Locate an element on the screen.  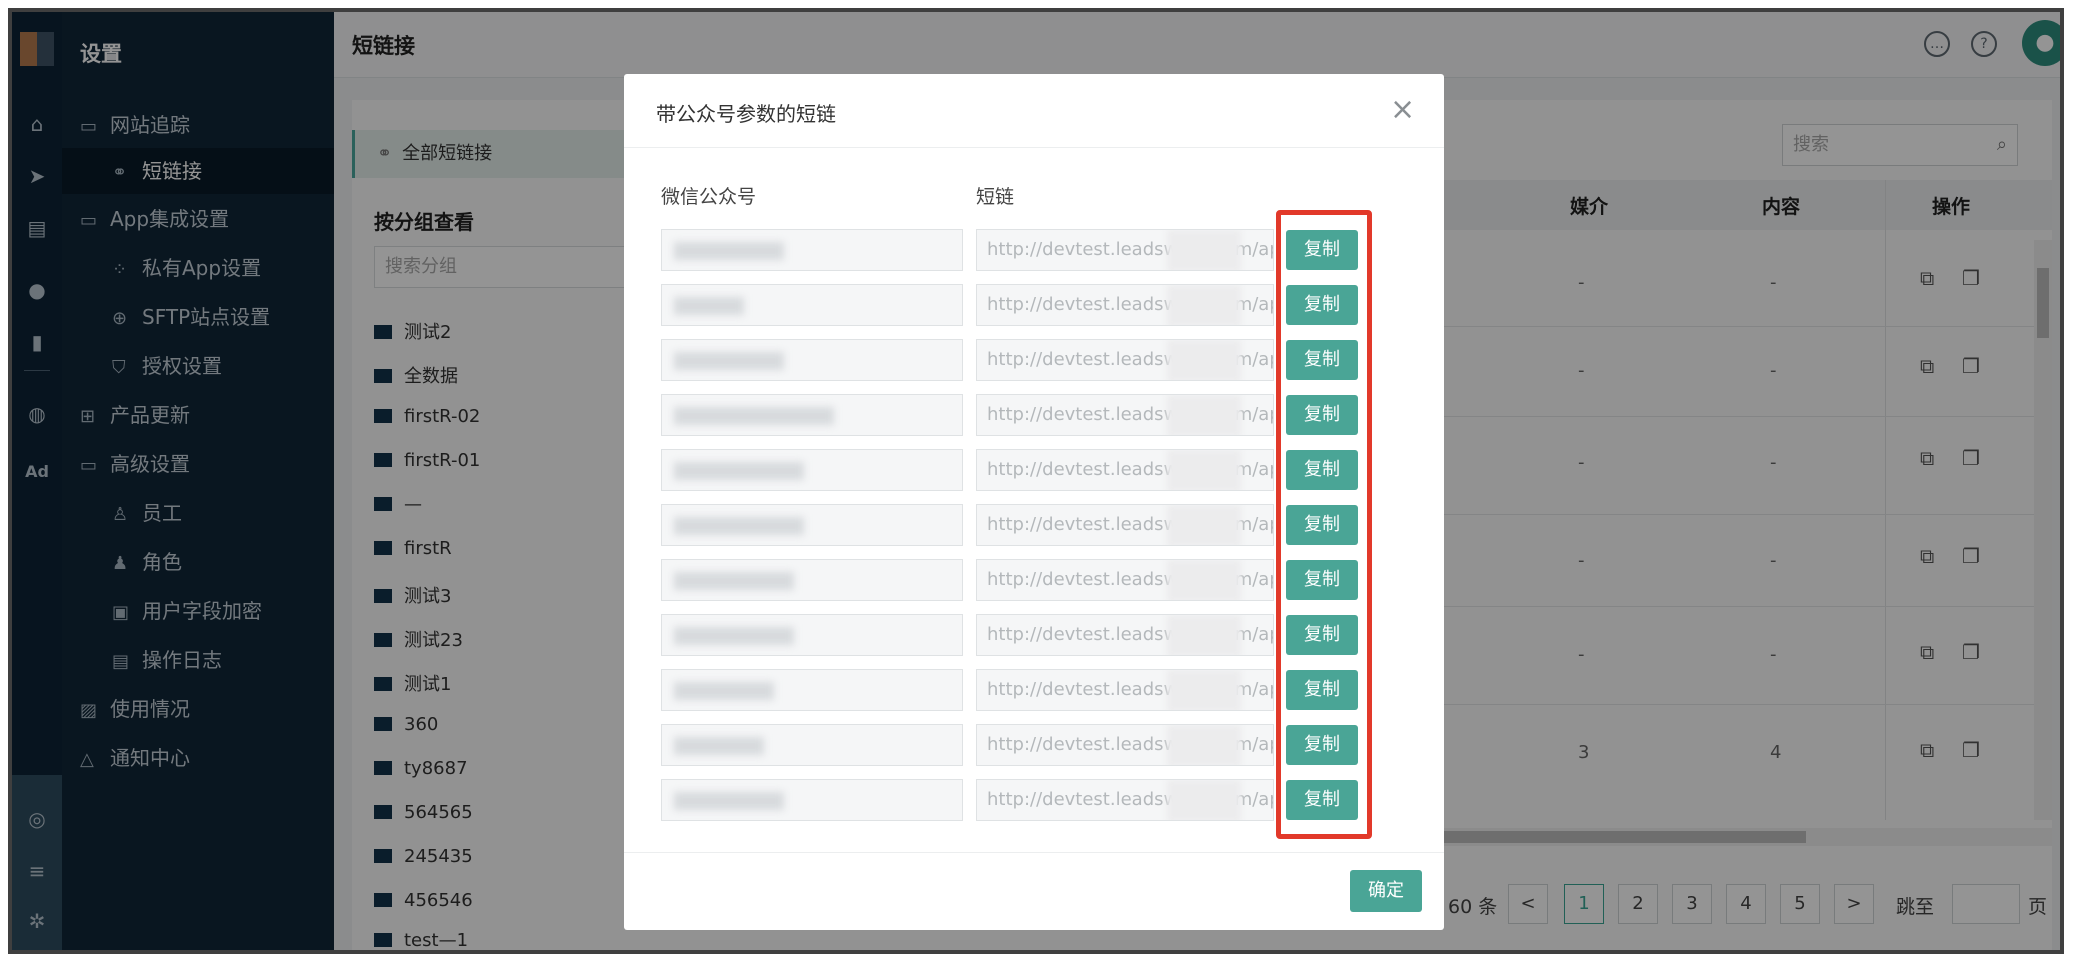
modal-header: 带公众号参数的短链 × is located at coordinates (1034, 111).